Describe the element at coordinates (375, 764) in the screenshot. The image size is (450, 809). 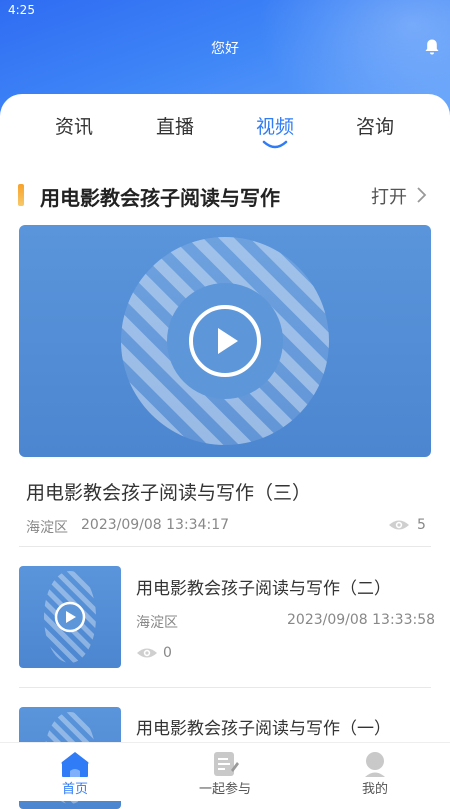
I see `user-icon` at that location.